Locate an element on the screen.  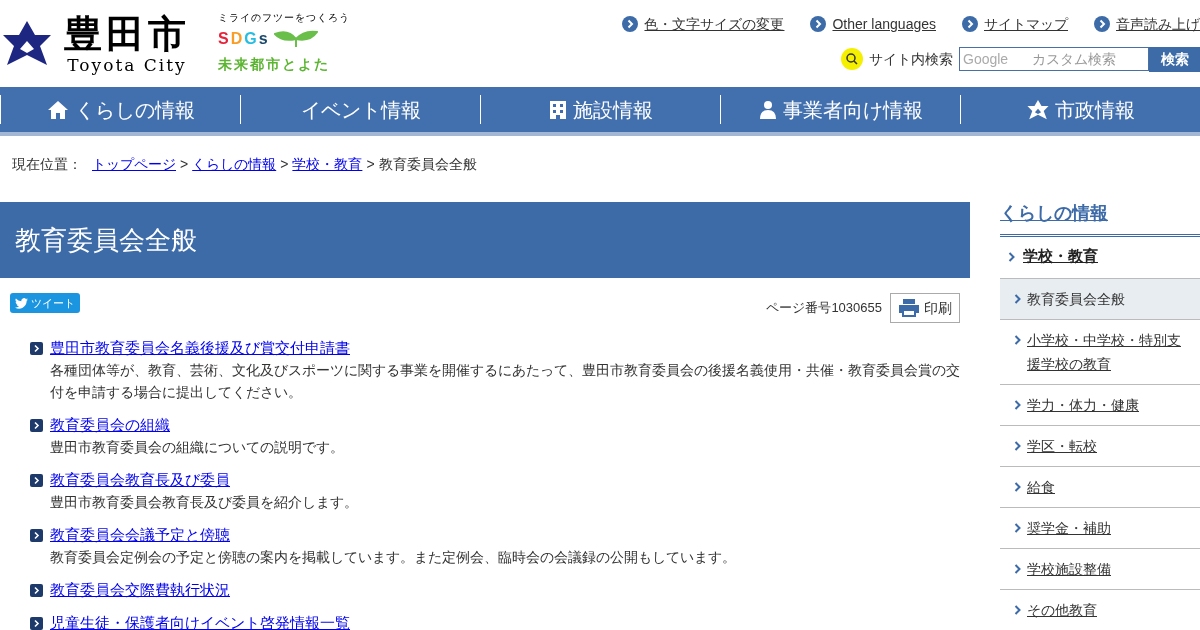
search-label: サイト内検索 is located at coordinates (911, 59).